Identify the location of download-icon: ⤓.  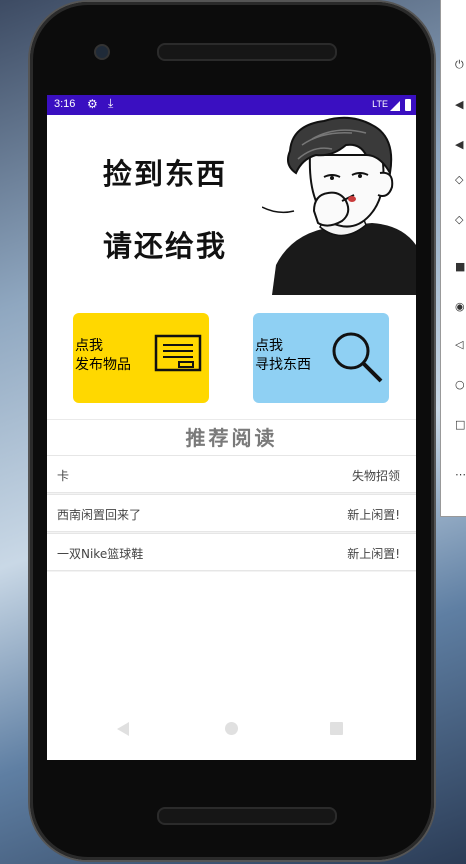
(111, 103).